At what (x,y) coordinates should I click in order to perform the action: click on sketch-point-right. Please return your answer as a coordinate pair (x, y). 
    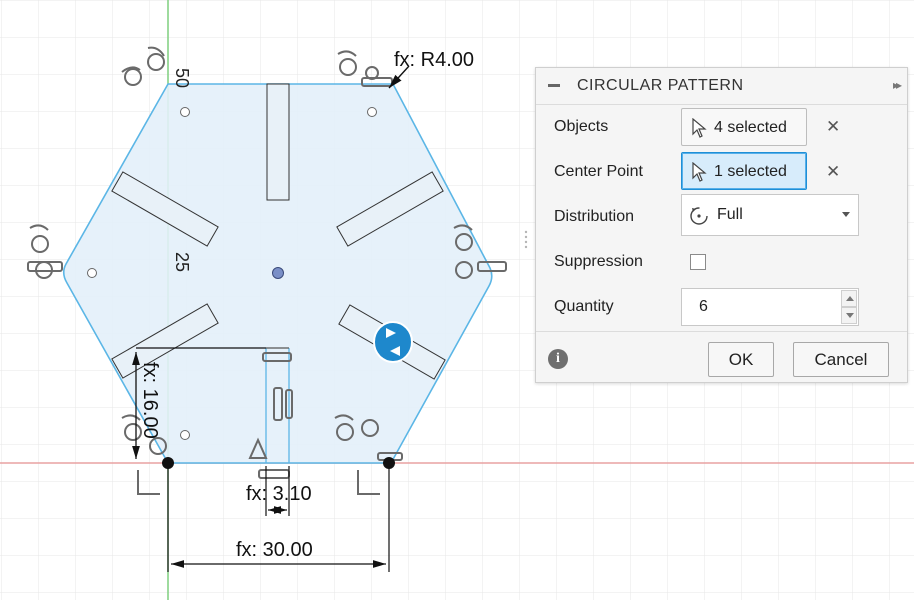
    Looking at the image, I should click on (389, 463).